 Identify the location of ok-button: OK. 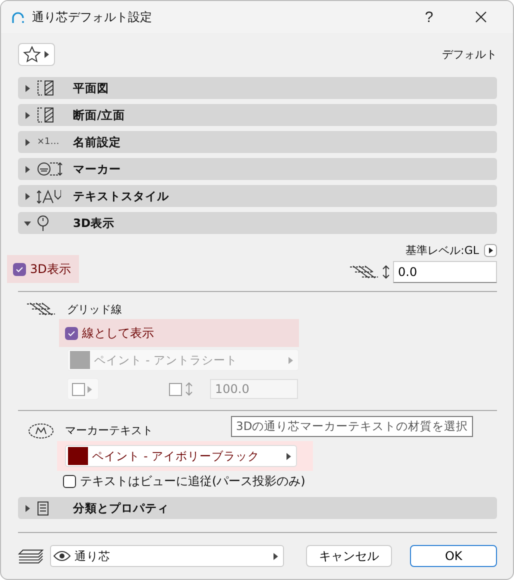
(453, 556).